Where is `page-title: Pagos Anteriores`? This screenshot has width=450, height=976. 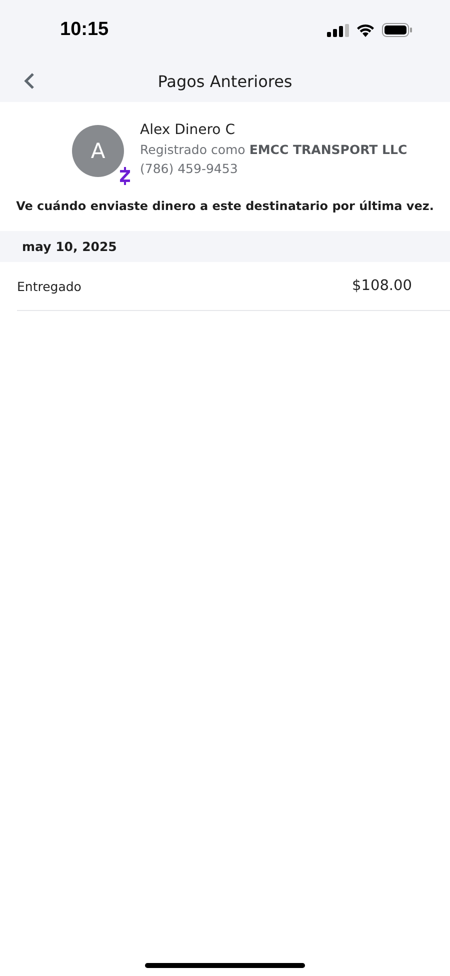 page-title: Pagos Anteriores is located at coordinates (225, 81).